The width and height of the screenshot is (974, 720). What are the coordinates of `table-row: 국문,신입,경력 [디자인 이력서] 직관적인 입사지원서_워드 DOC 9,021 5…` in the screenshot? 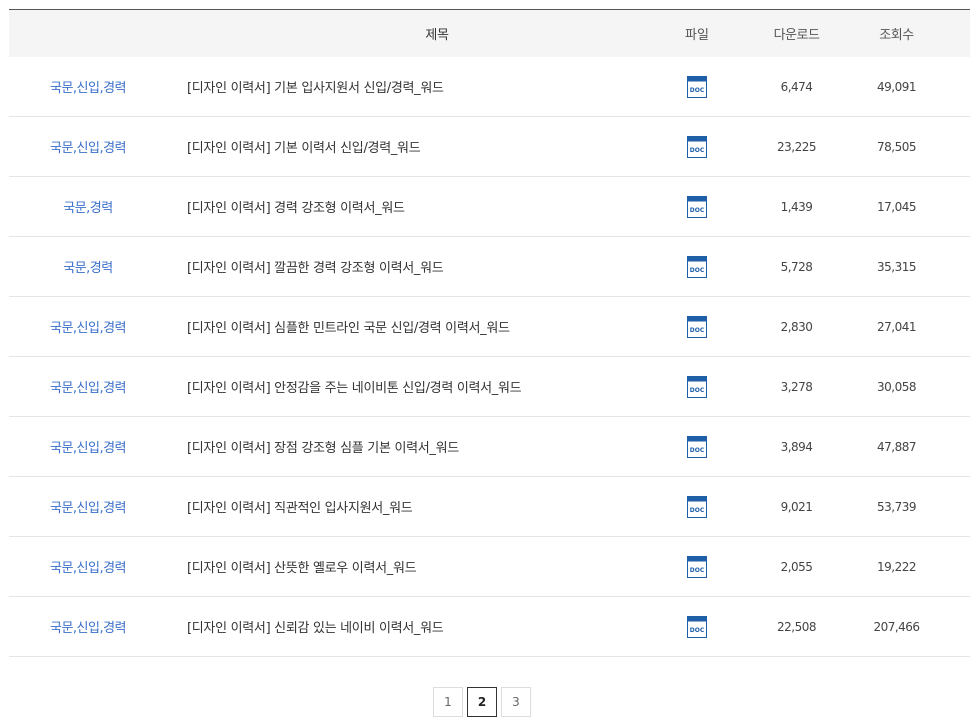 It's located at (489, 507).